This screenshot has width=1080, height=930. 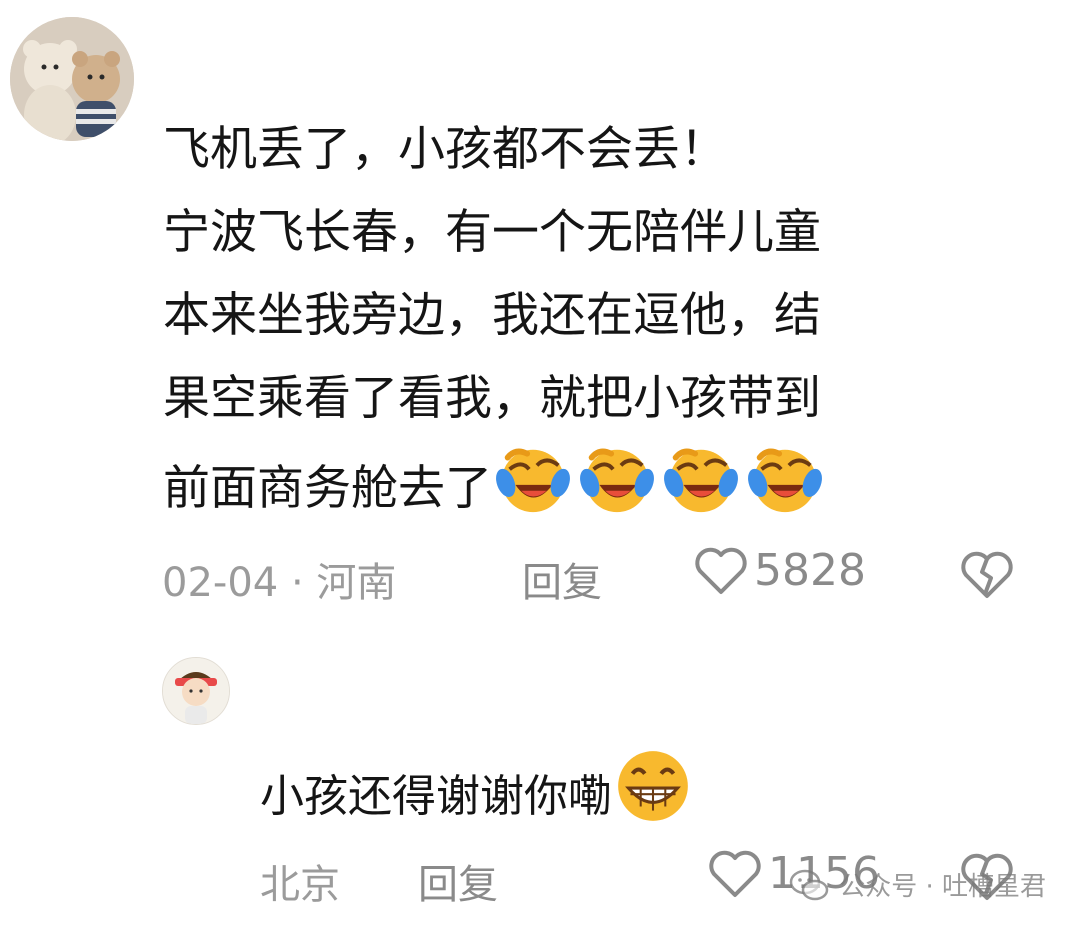 I want to click on teddy-bear-avatar-icon, so click(x=72, y=79).